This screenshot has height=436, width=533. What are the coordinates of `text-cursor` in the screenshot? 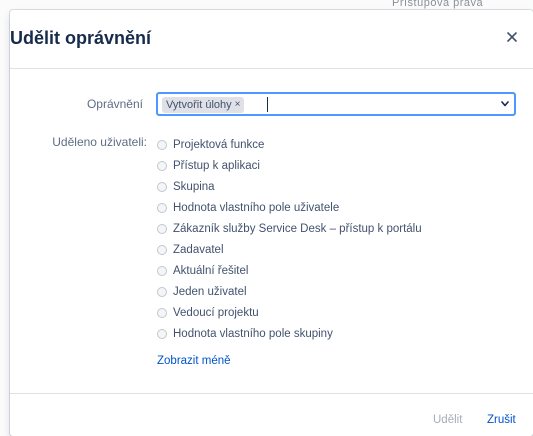 It's located at (267, 104).